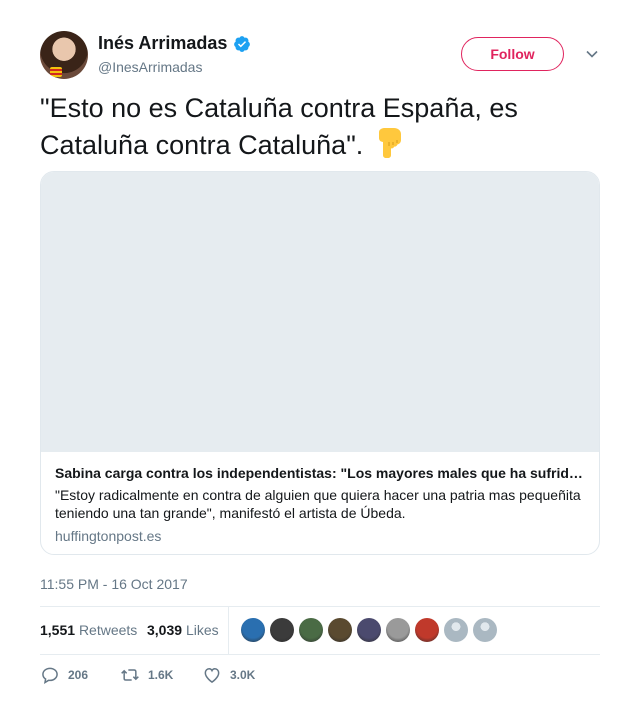  Describe the element at coordinates (108, 536) in the screenshot. I see `card-domain: huffingtonpost.es` at that location.